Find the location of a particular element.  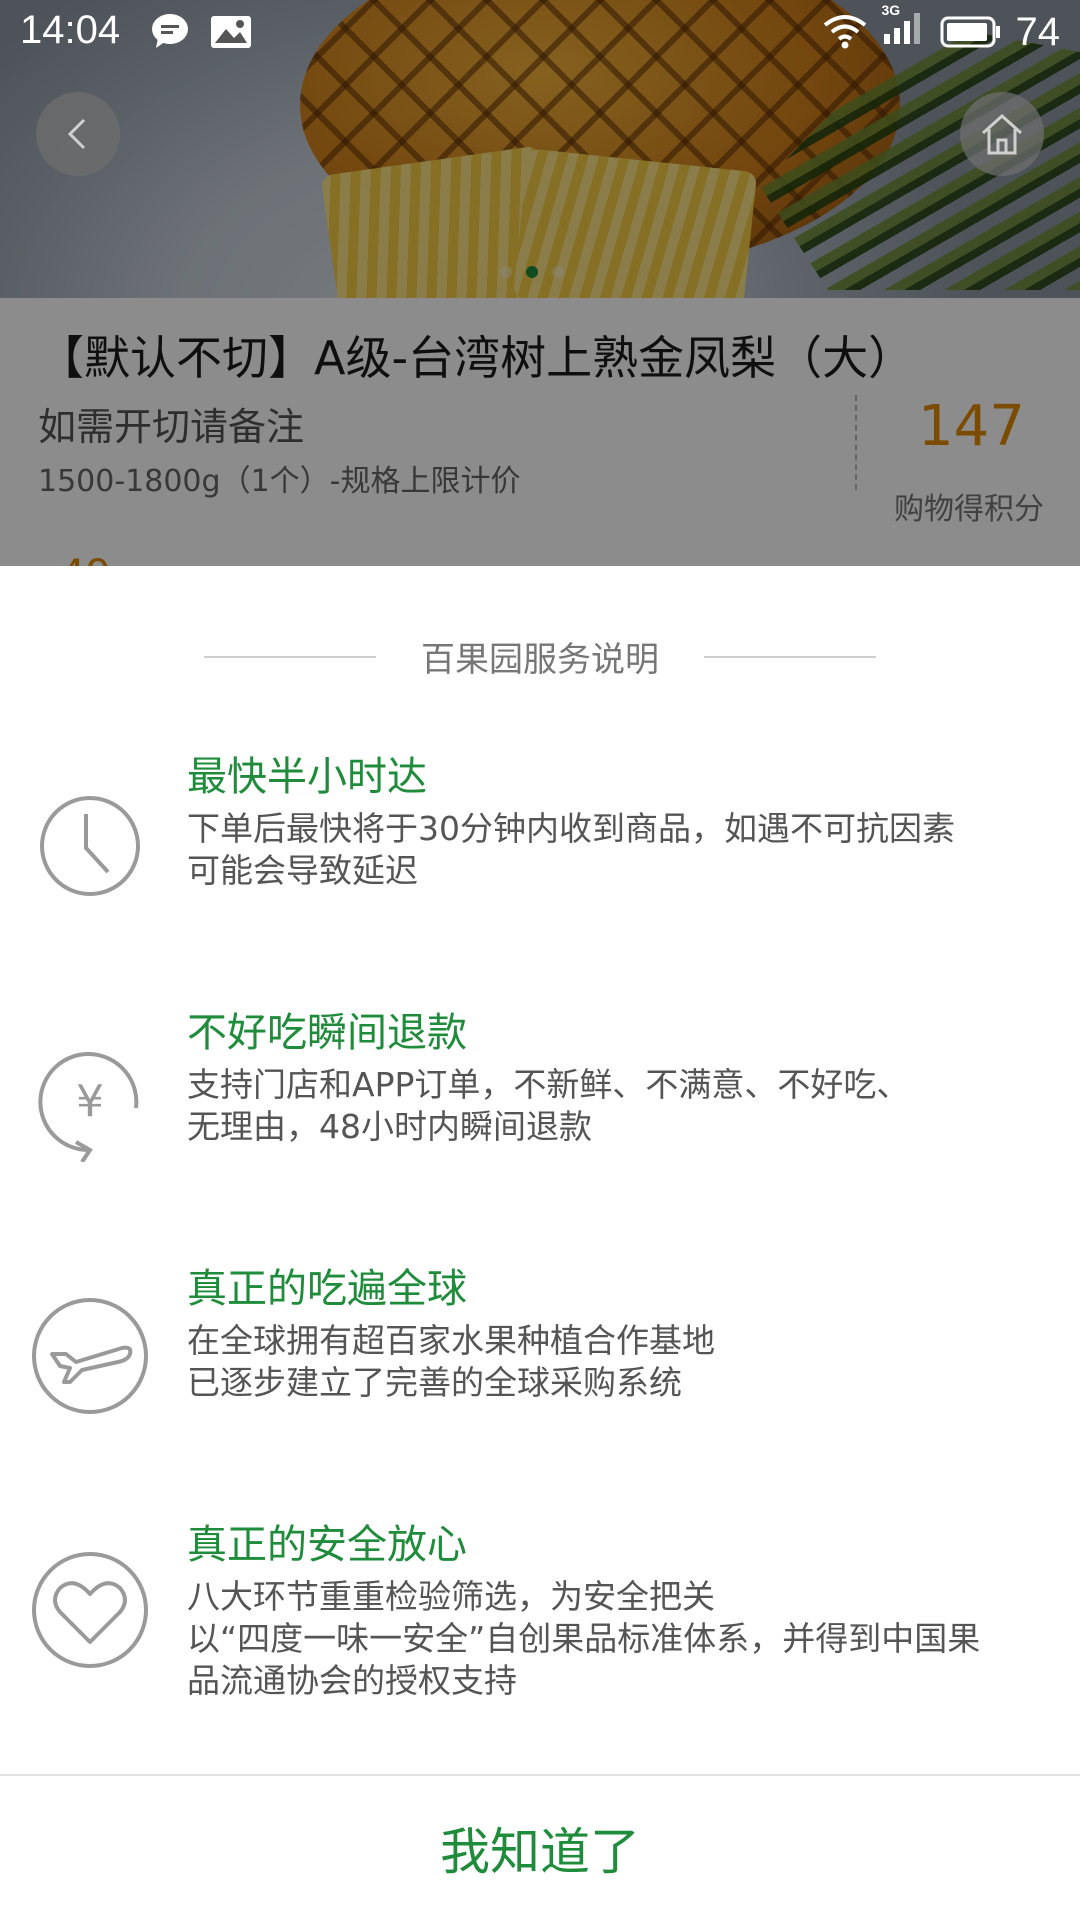

cellular-signal-icon: 3G is located at coordinates (904, 29).